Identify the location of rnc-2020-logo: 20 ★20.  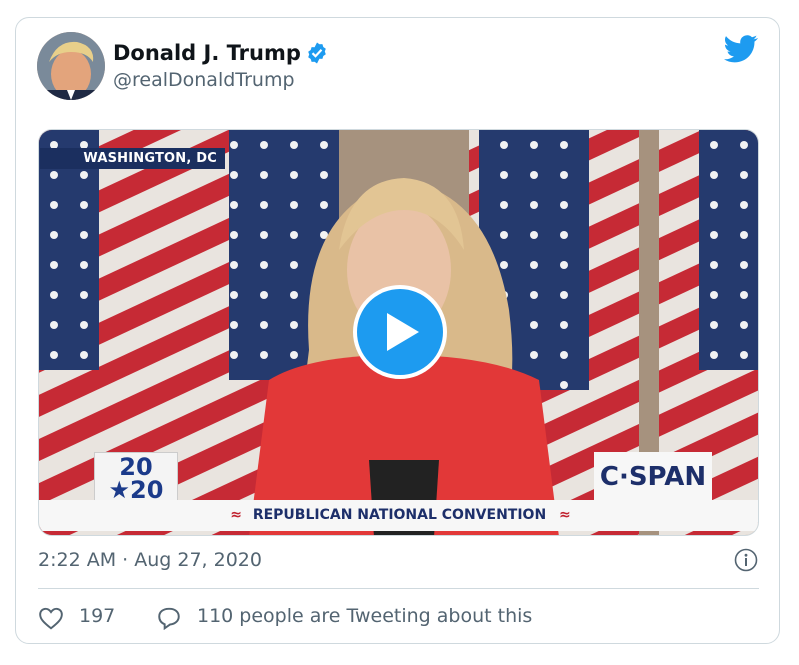
(136, 478).